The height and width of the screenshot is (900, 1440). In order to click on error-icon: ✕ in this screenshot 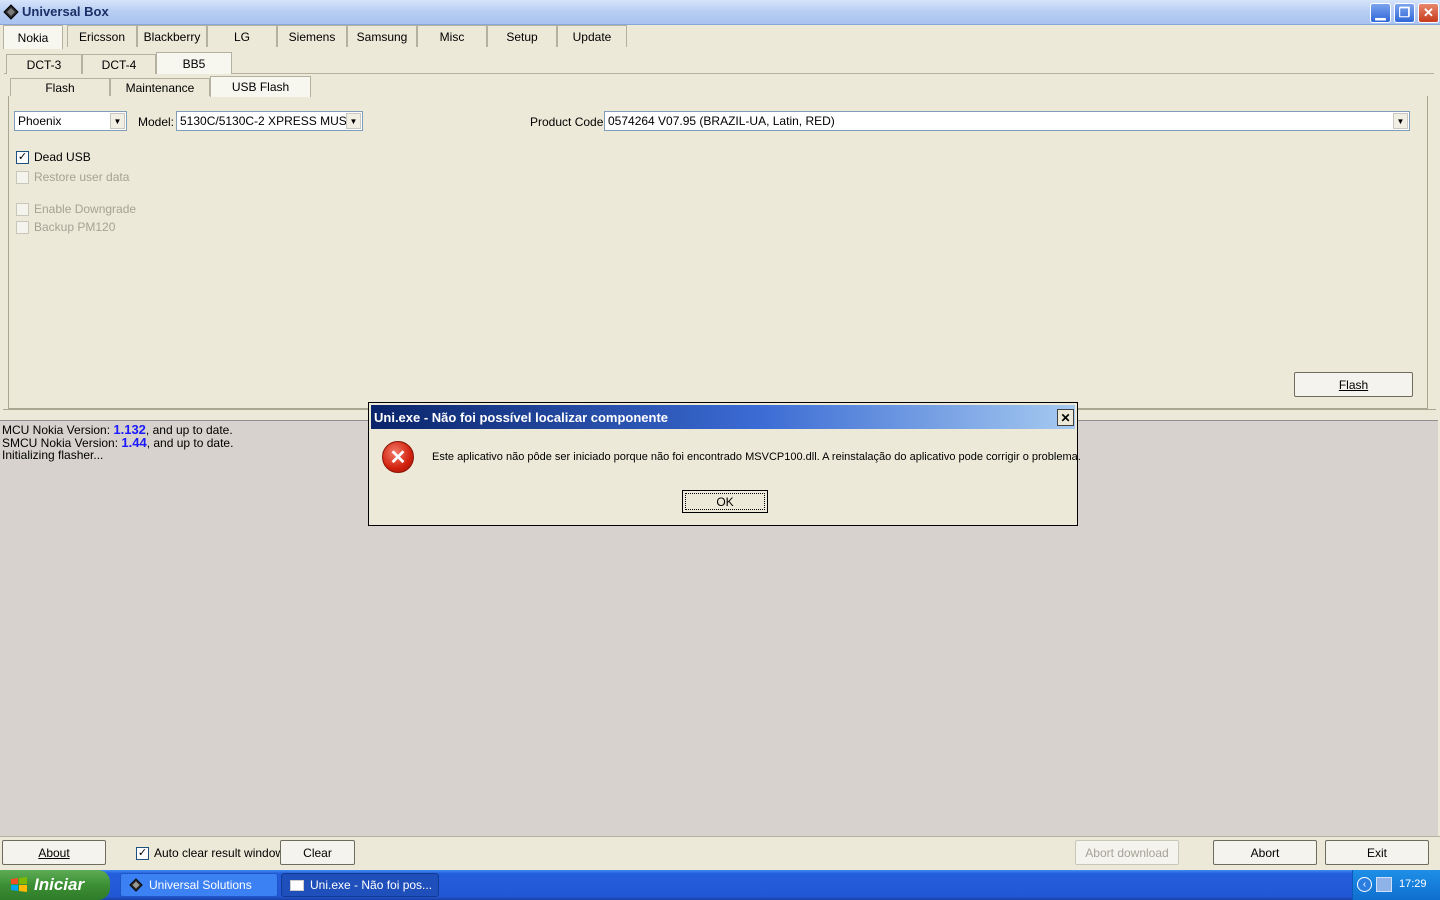, I will do `click(398, 457)`.